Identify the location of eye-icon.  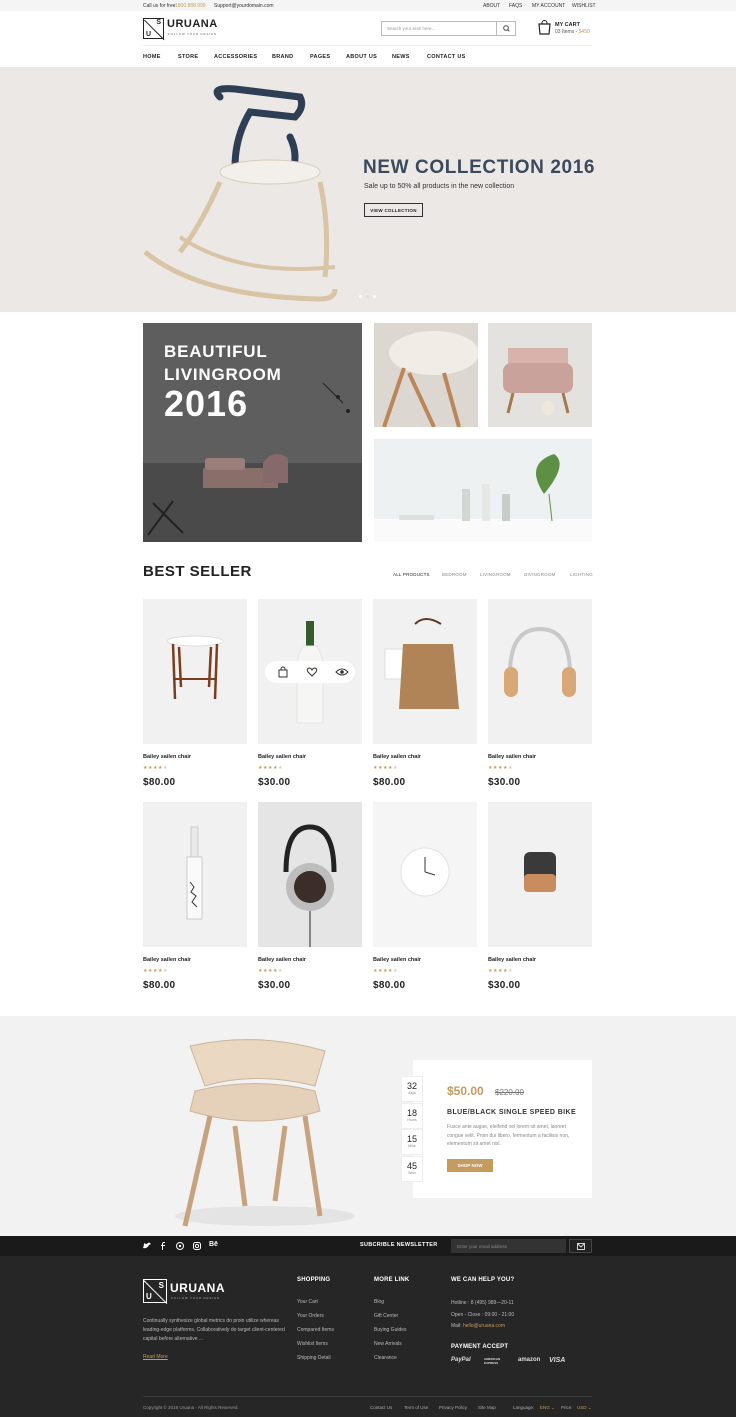
(342, 672).